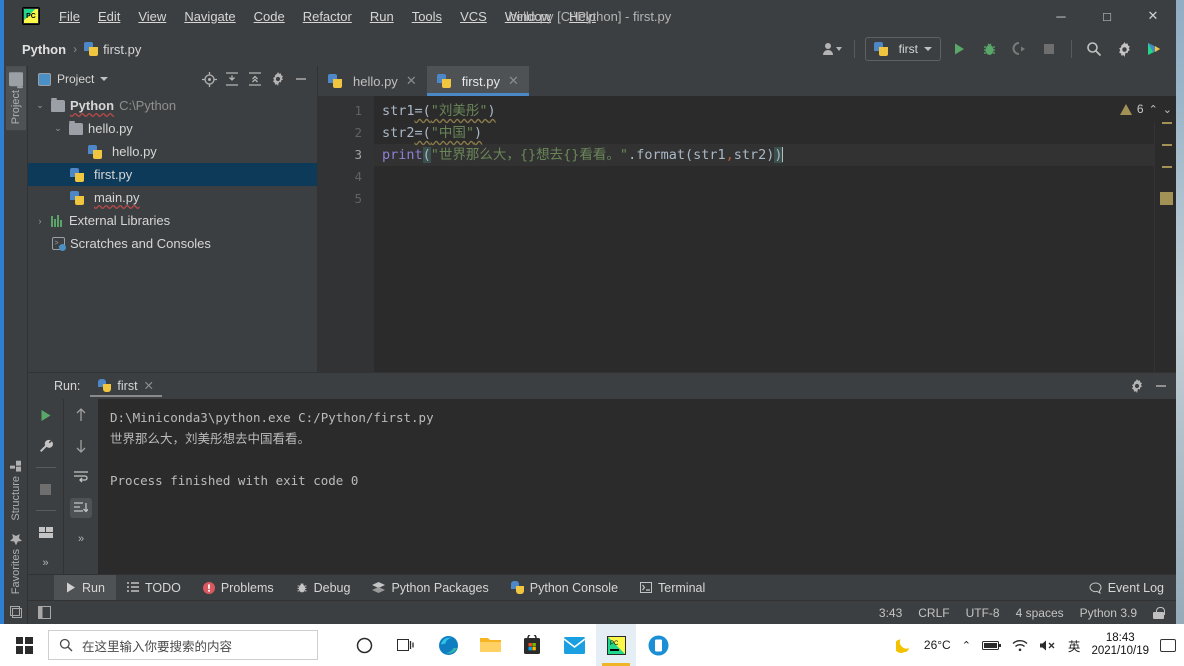 The image size is (1184, 666). What do you see at coordinates (172, 105) in the screenshot?
I see `tree-node-python-root: ⌄ Python C:\Python` at bounding box center [172, 105].